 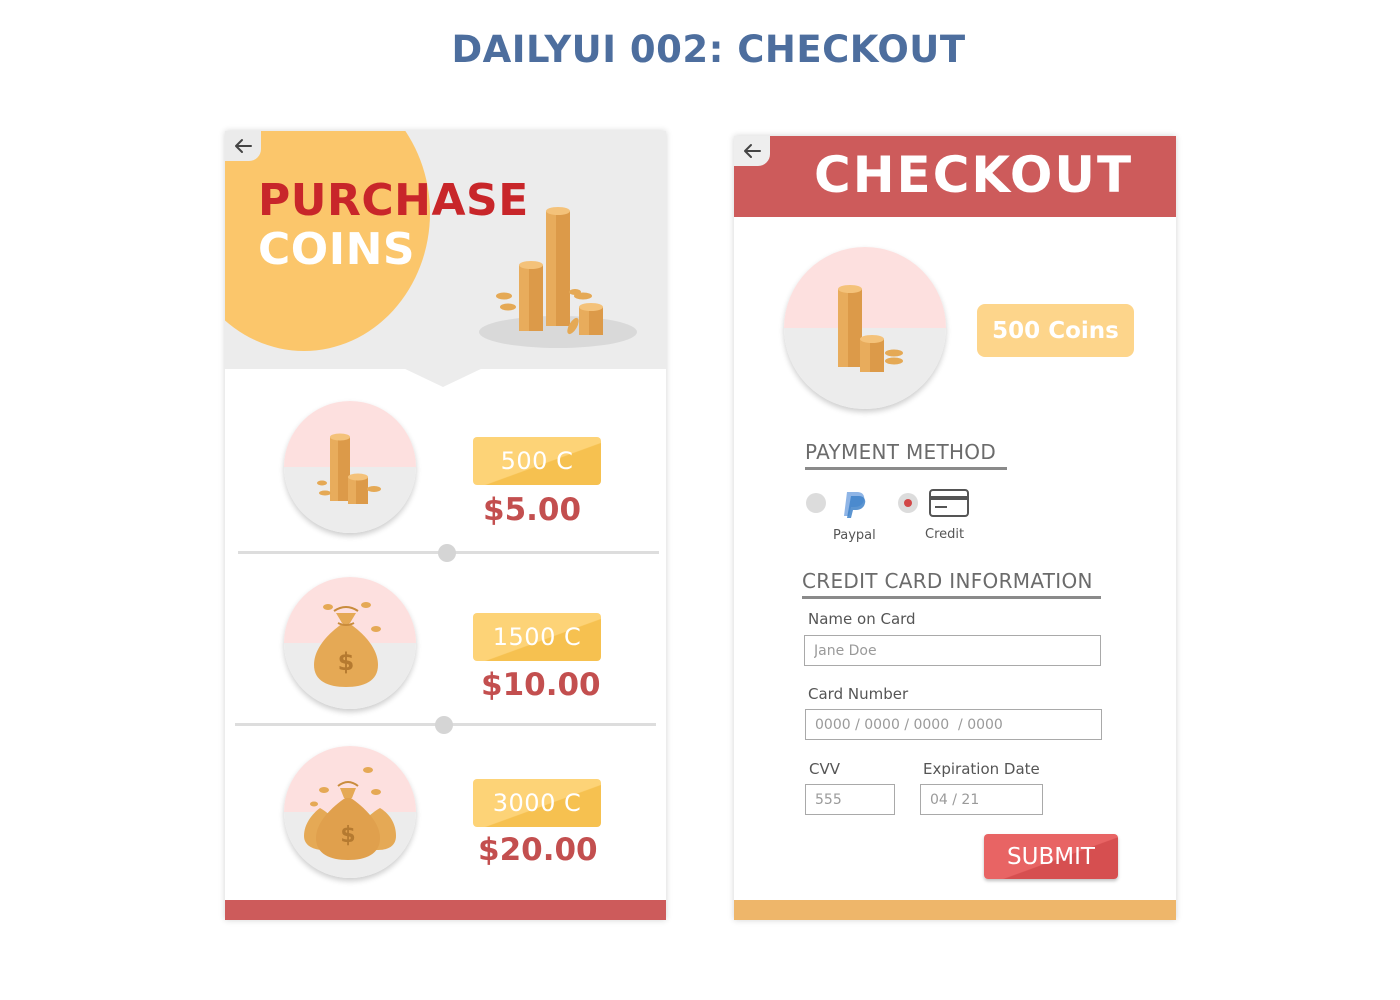 What do you see at coordinates (1055, 330) in the screenshot?
I see `selected-amount-badge: 500 Coins` at bounding box center [1055, 330].